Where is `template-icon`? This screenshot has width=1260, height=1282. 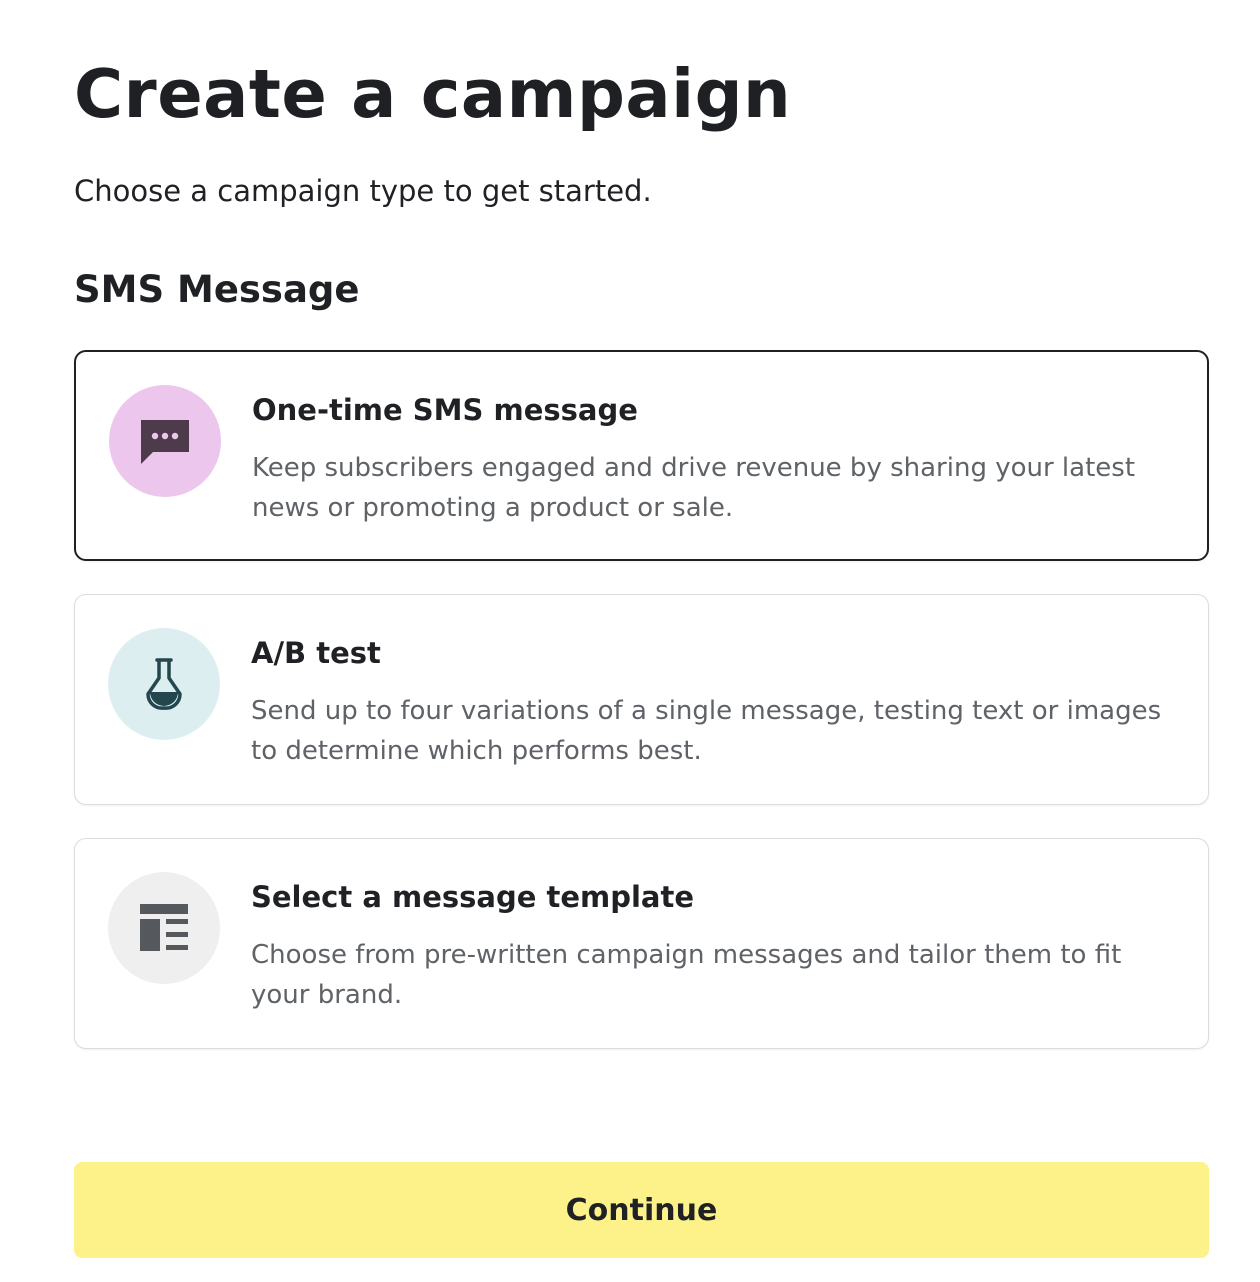
template-icon is located at coordinates (164, 928).